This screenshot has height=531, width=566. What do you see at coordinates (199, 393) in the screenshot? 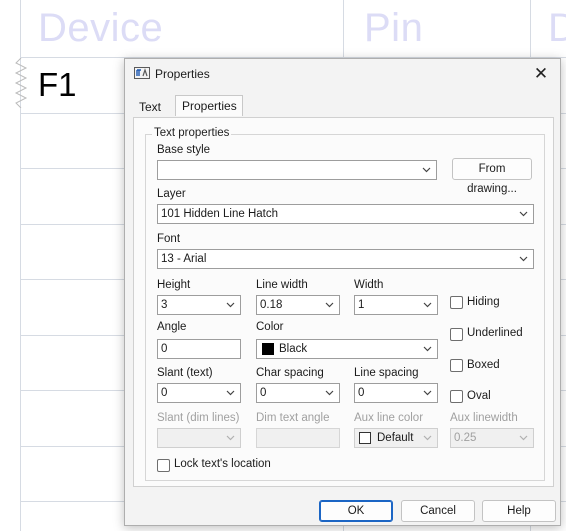
I see `slant-text-combo: 0` at bounding box center [199, 393].